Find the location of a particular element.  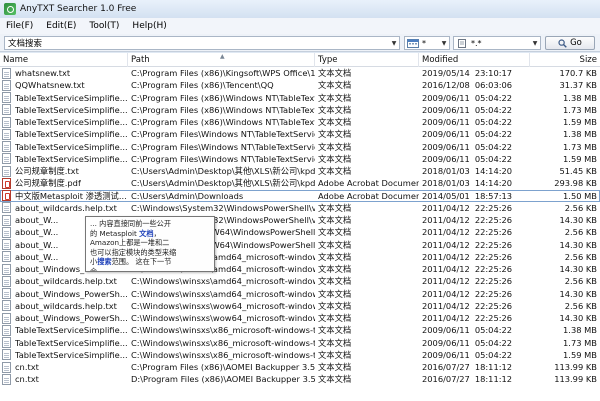

title-bar: AnyTXT Searcher 1.0 Free is located at coordinates (300, 9).